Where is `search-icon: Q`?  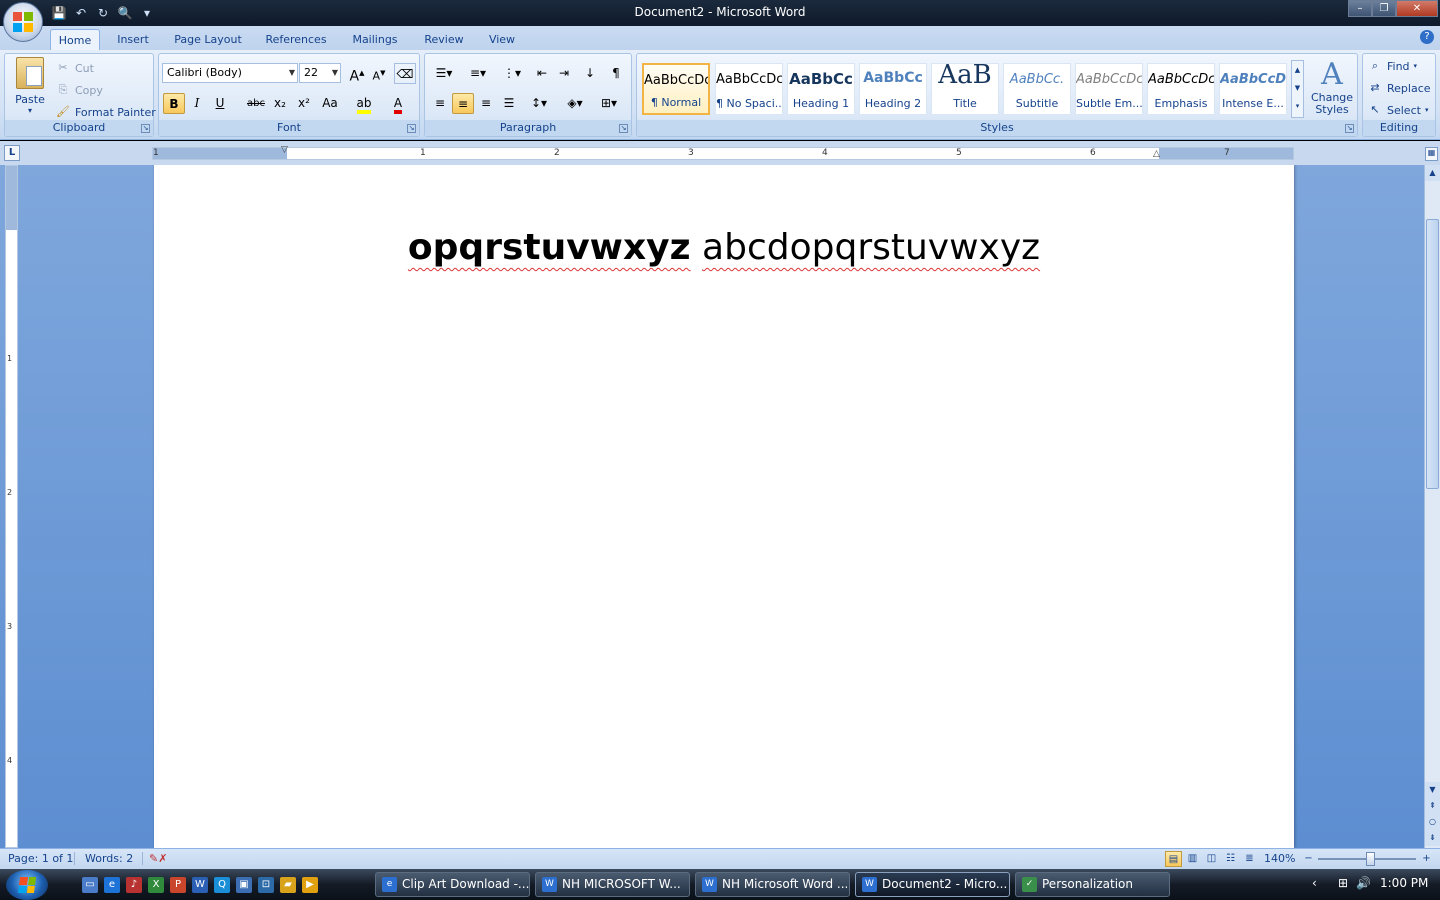 search-icon: Q is located at coordinates (222, 885).